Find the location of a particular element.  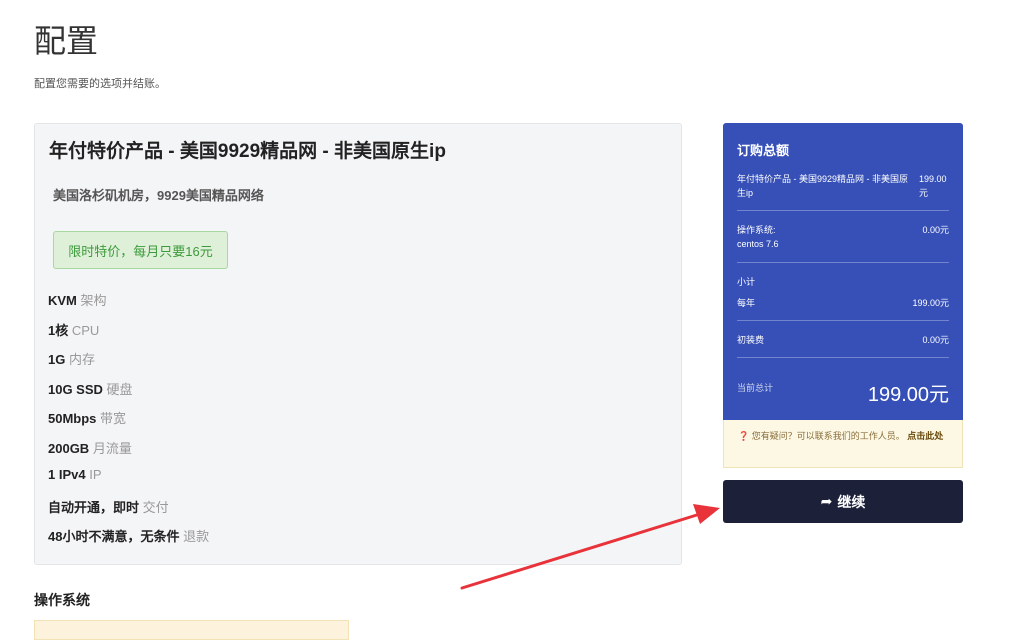

spec-value: 1 IPv4 is located at coordinates (67, 474).